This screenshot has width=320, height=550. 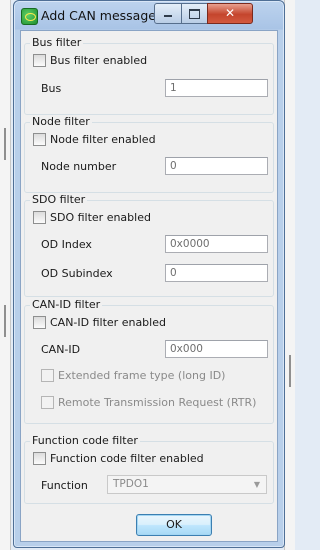 I want to click on minimize-button, so click(x=168, y=13).